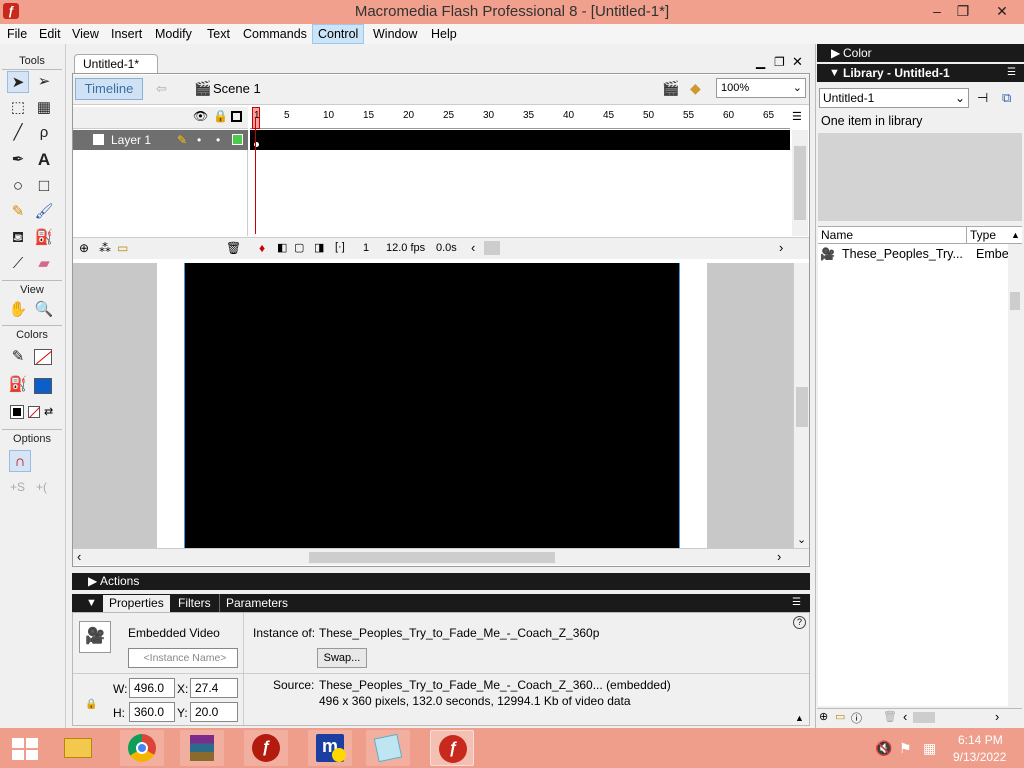 The image size is (1024, 768). Describe the element at coordinates (43, 386) in the screenshot. I see `fill-color-swatch` at that location.